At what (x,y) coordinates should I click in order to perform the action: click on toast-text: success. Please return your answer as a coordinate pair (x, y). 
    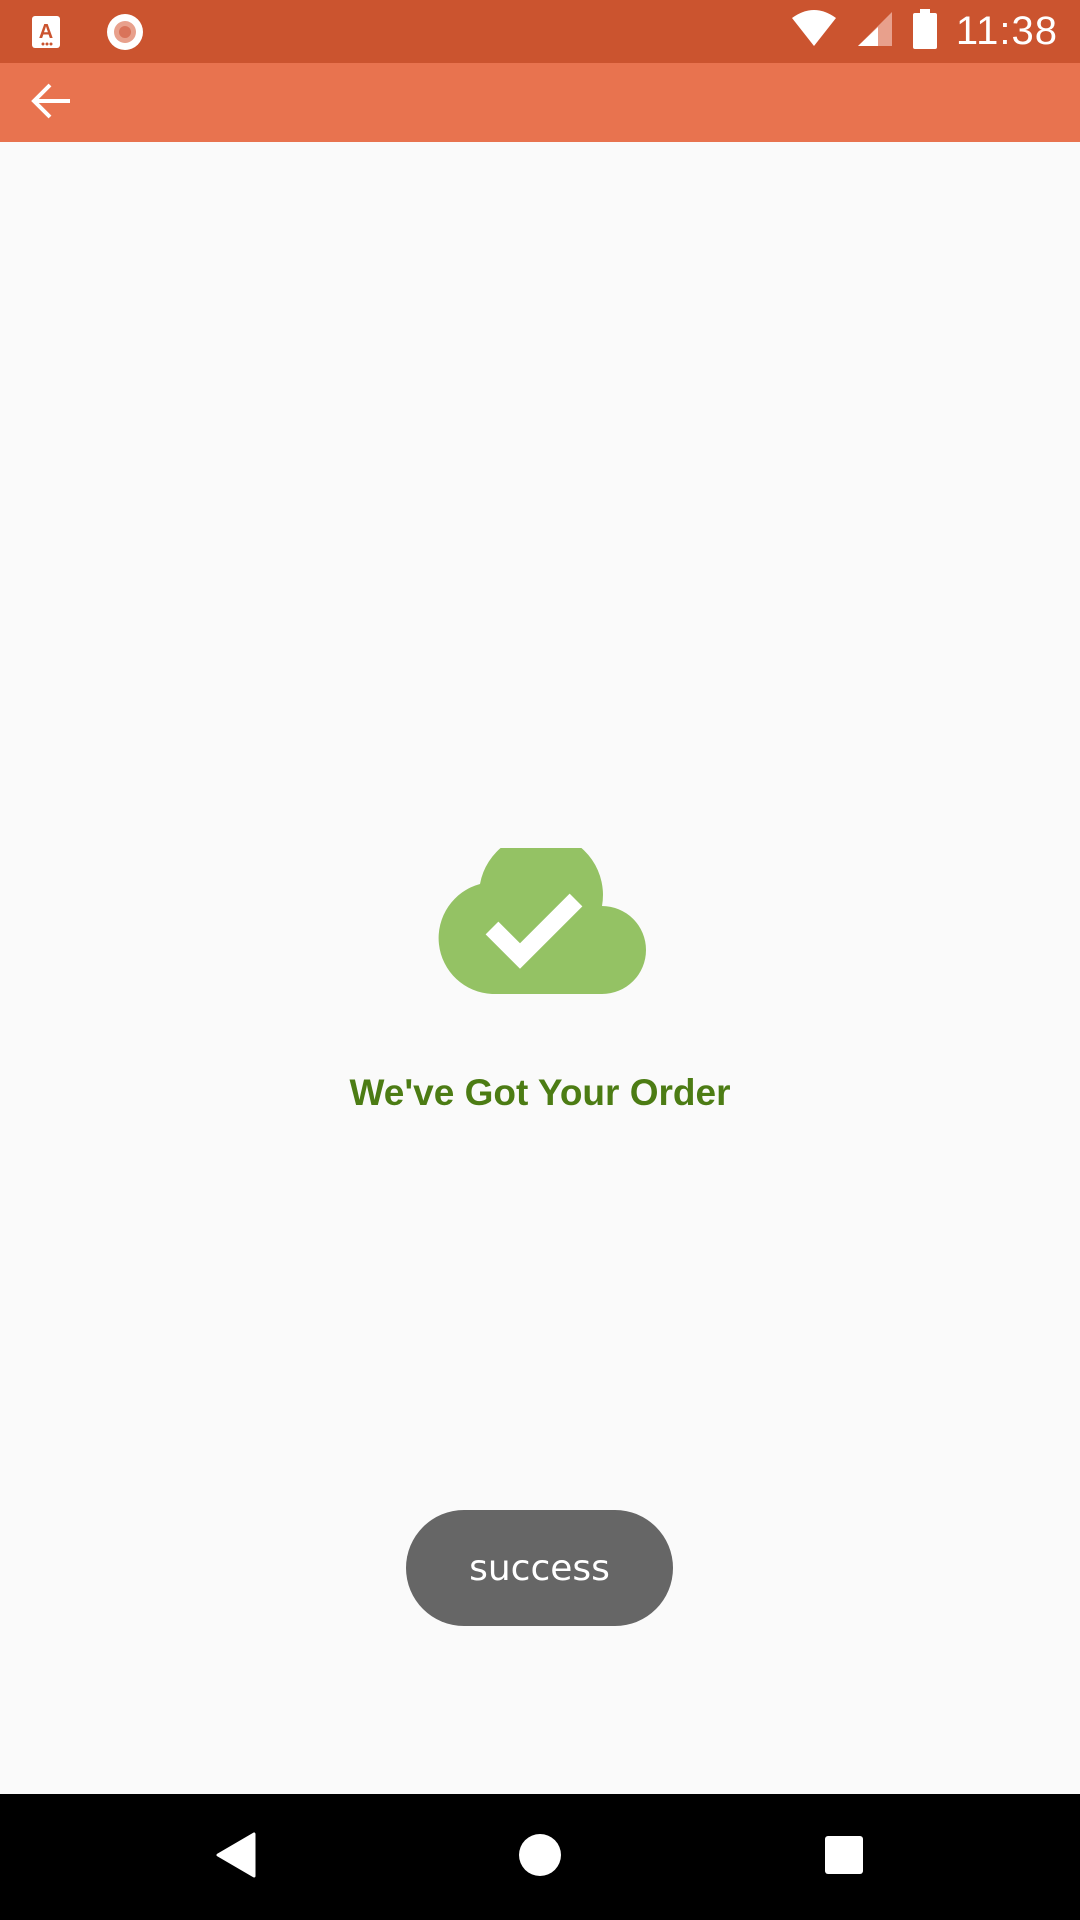
    Looking at the image, I should click on (539, 1568).